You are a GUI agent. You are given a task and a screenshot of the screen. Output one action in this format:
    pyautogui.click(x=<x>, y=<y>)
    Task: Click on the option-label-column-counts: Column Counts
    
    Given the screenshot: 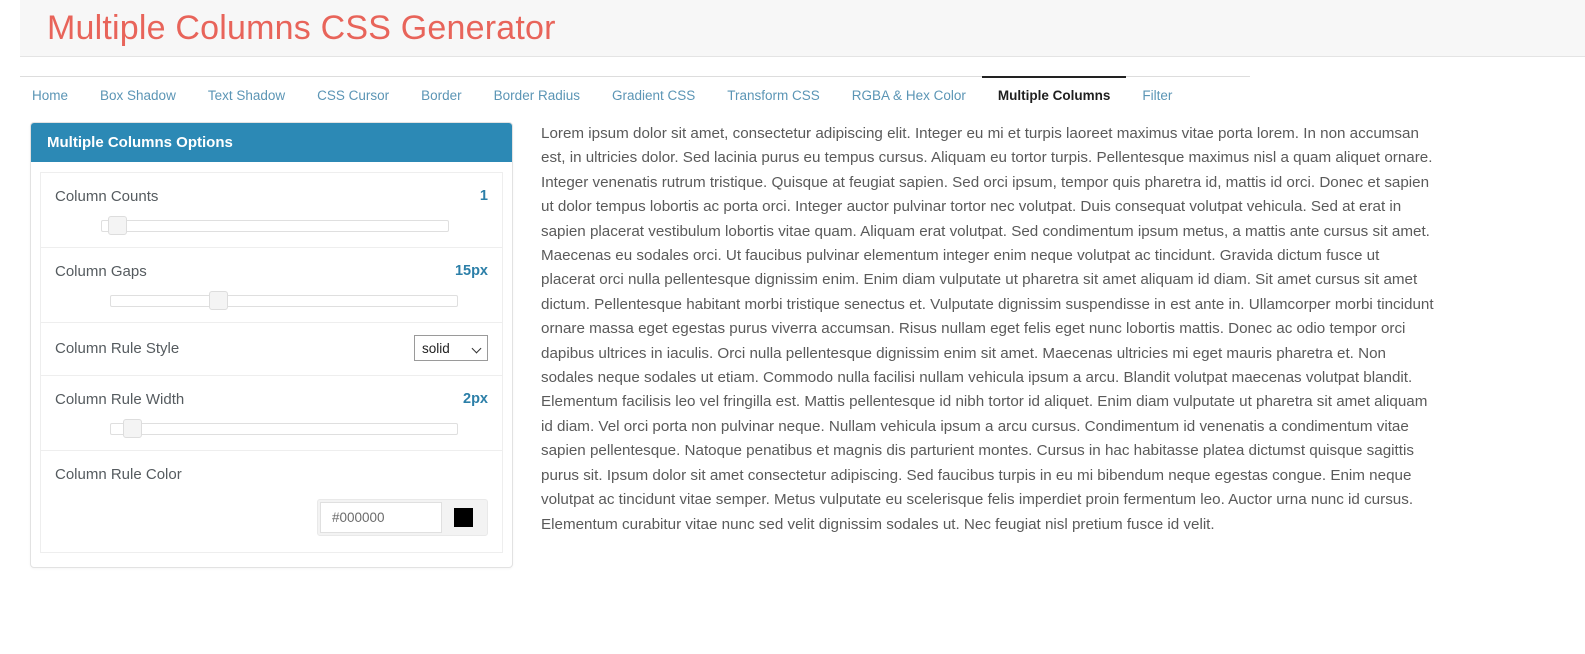 What is the action you would take?
    pyautogui.click(x=107, y=196)
    